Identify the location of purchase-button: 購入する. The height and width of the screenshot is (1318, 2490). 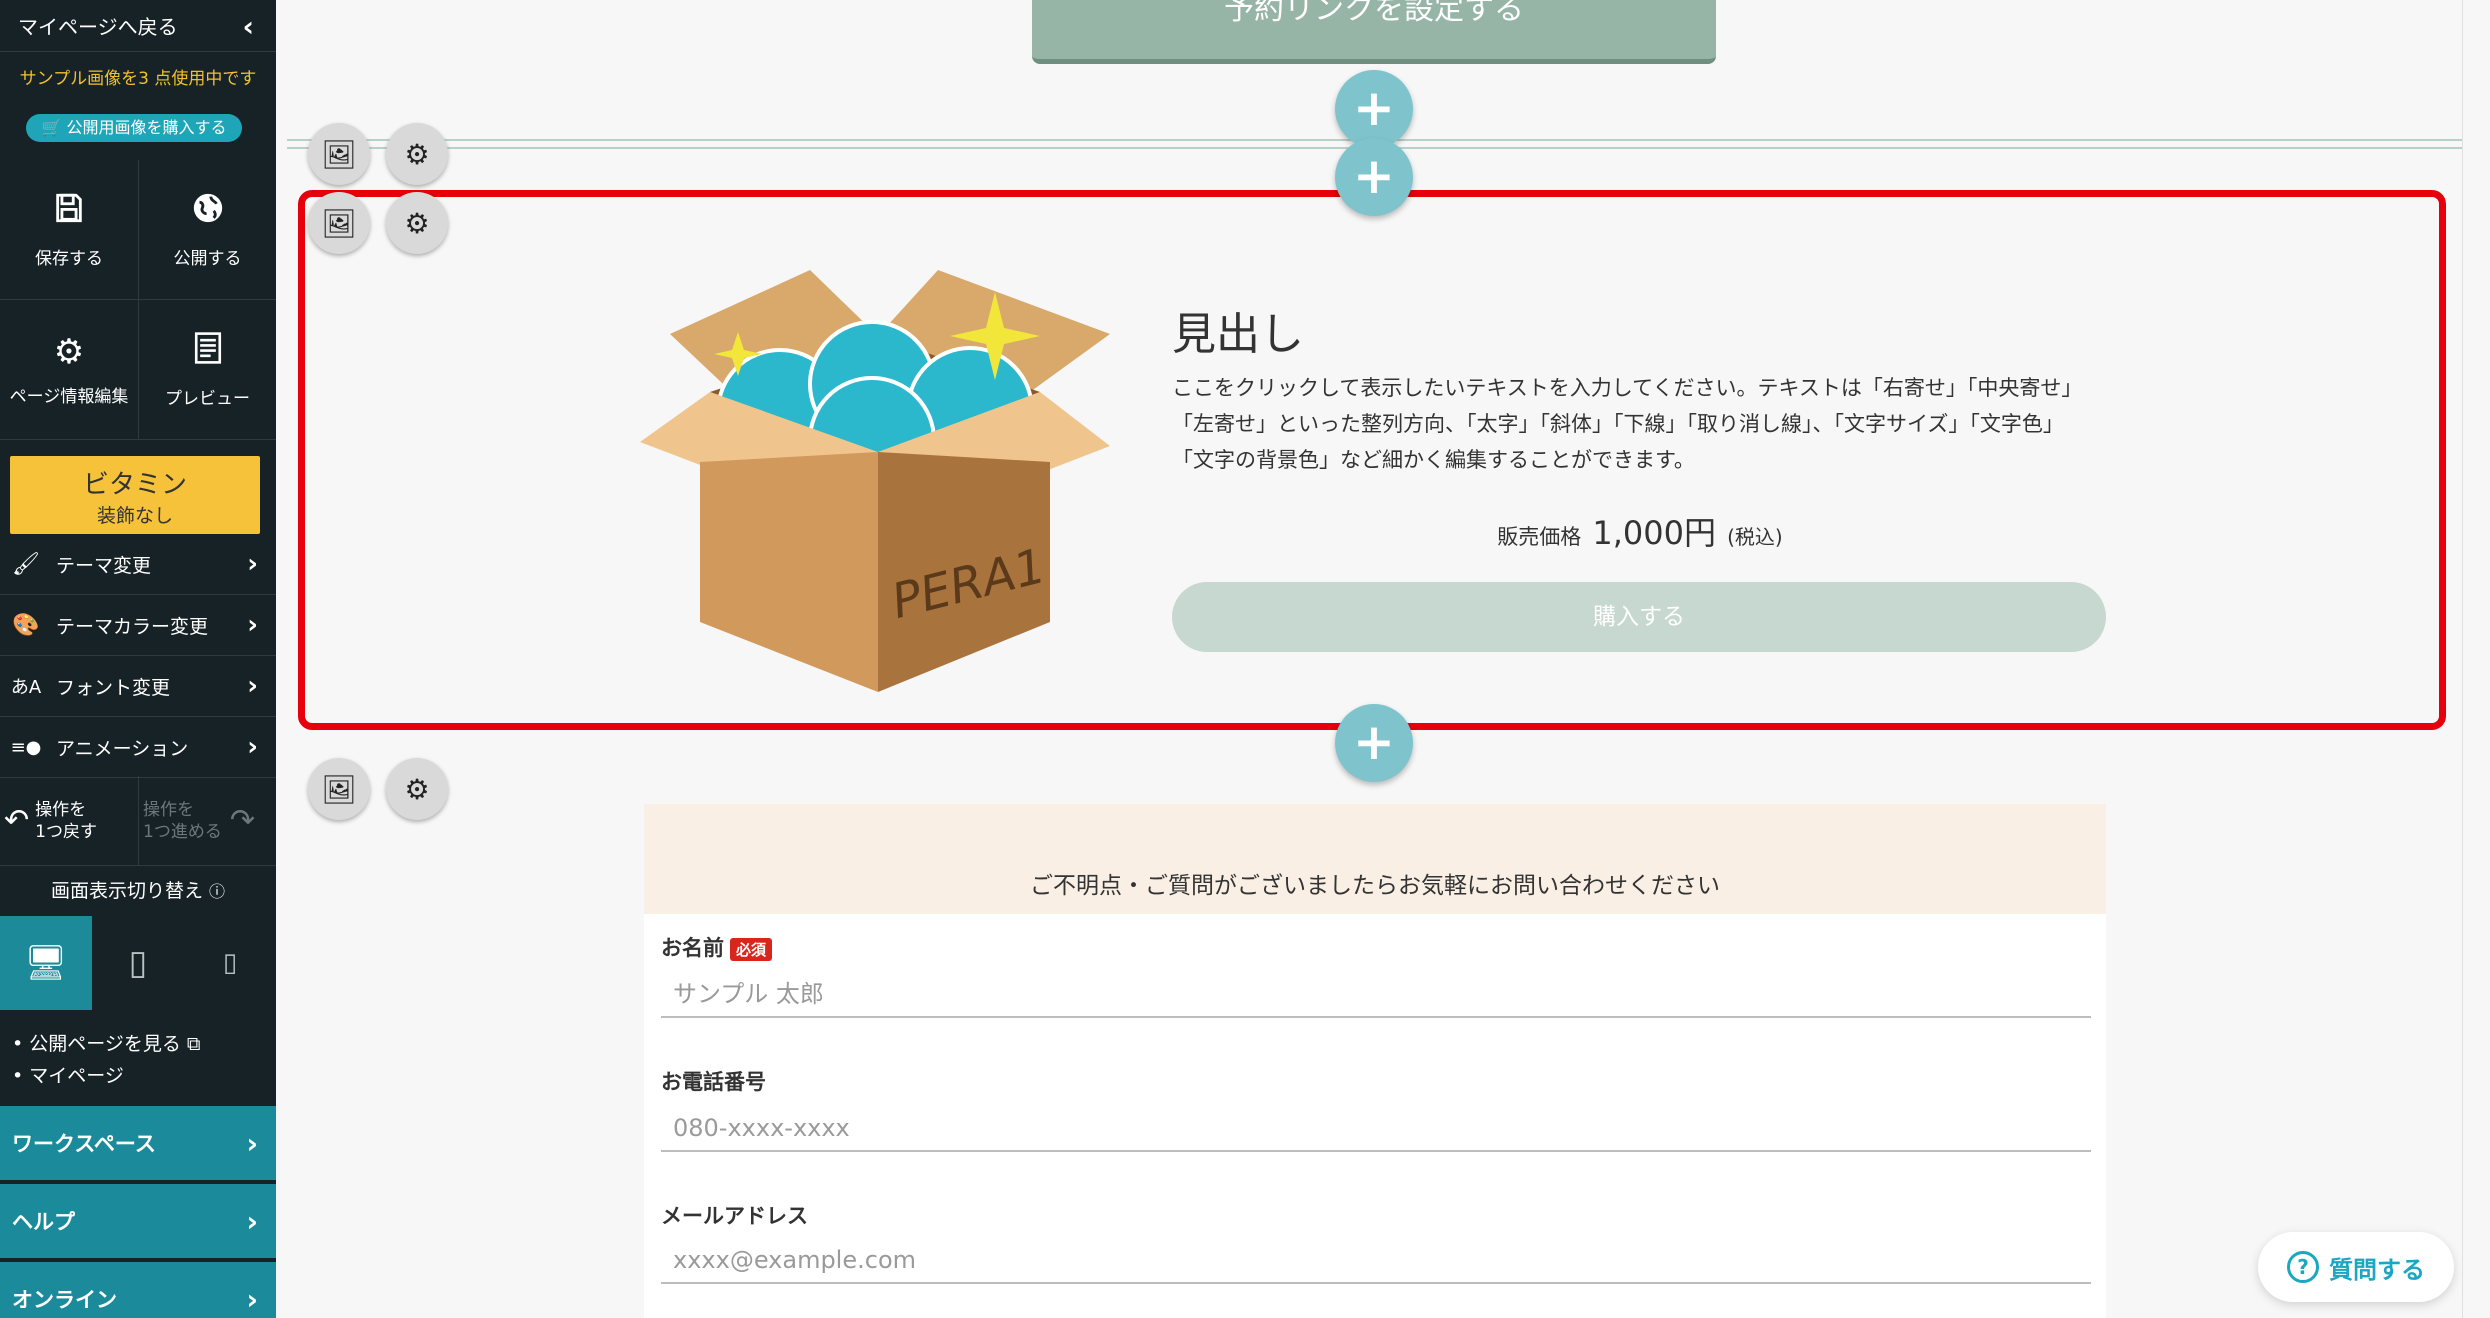
(1639, 617).